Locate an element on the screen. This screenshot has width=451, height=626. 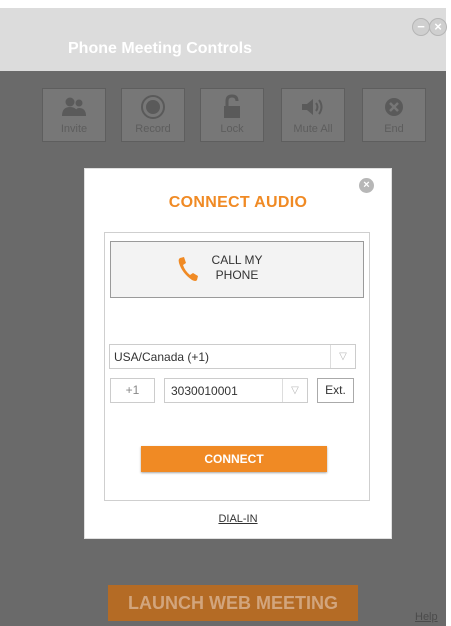
dialog-title: CONNECT AUDIO is located at coordinates (238, 202).